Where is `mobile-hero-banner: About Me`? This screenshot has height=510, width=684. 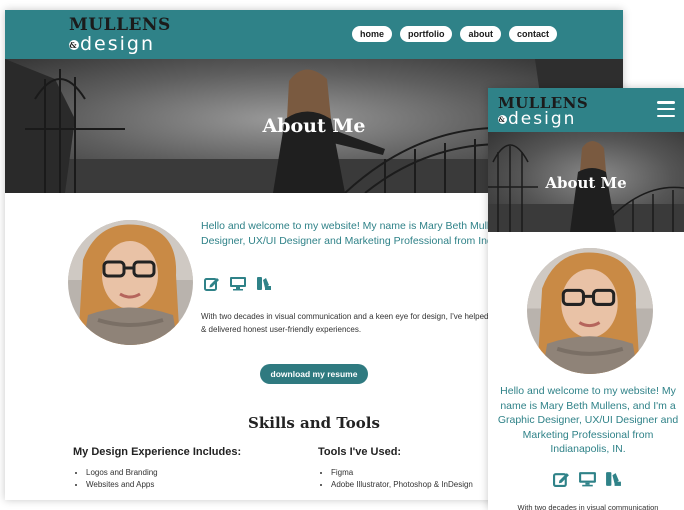
mobile-hero-banner: About Me is located at coordinates (586, 182).